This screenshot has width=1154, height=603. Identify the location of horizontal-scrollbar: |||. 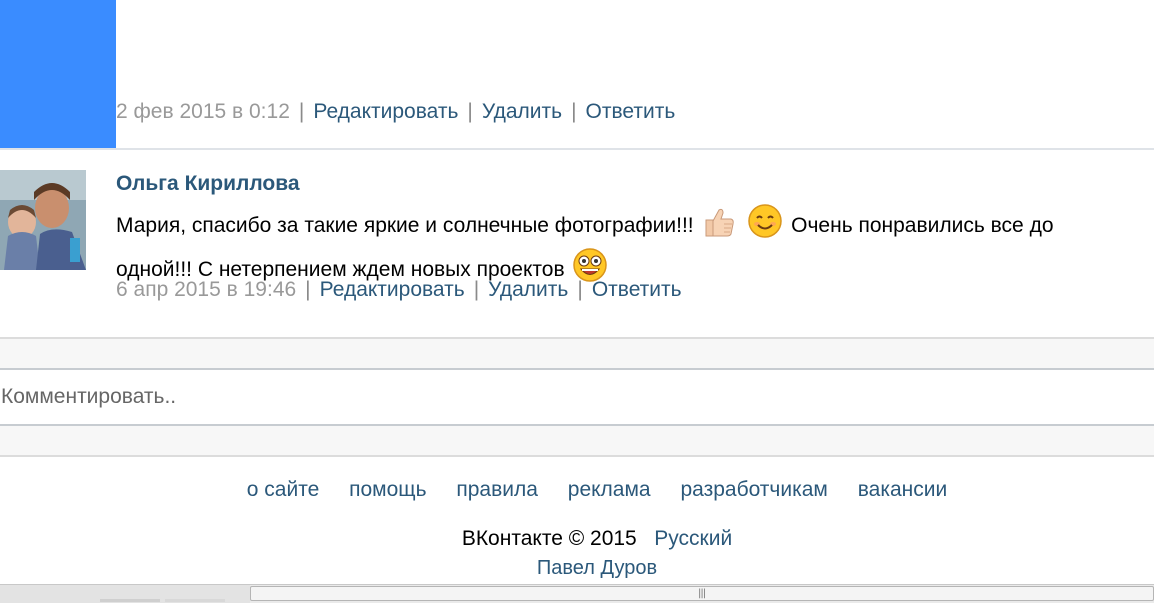
(577, 593).